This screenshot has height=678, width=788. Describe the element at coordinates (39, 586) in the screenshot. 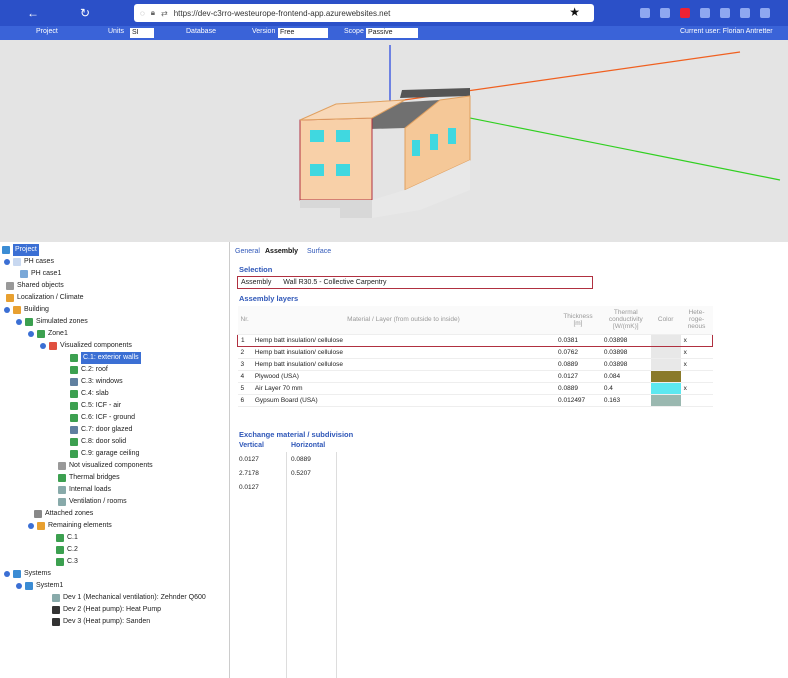

I see `tree-node-system1: System1` at that location.